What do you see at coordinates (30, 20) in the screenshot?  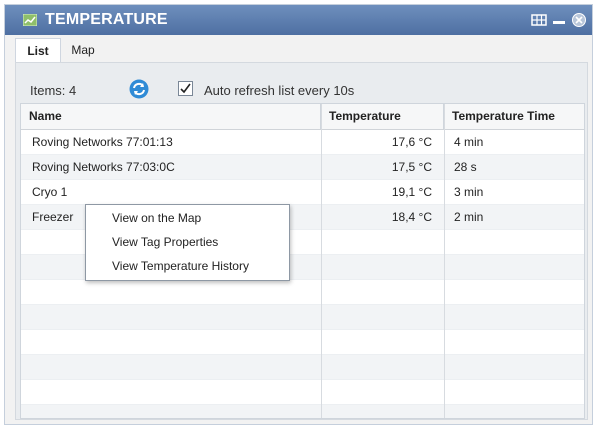 I see `chart-icon` at bounding box center [30, 20].